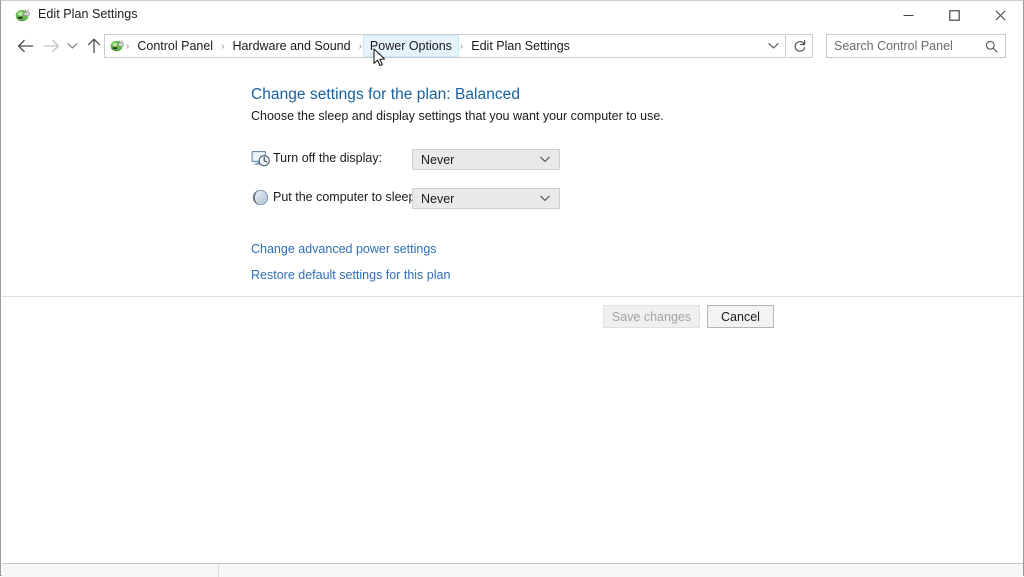 The height and width of the screenshot is (577, 1024). I want to click on address-bar-dropdown-button, so click(773, 46).